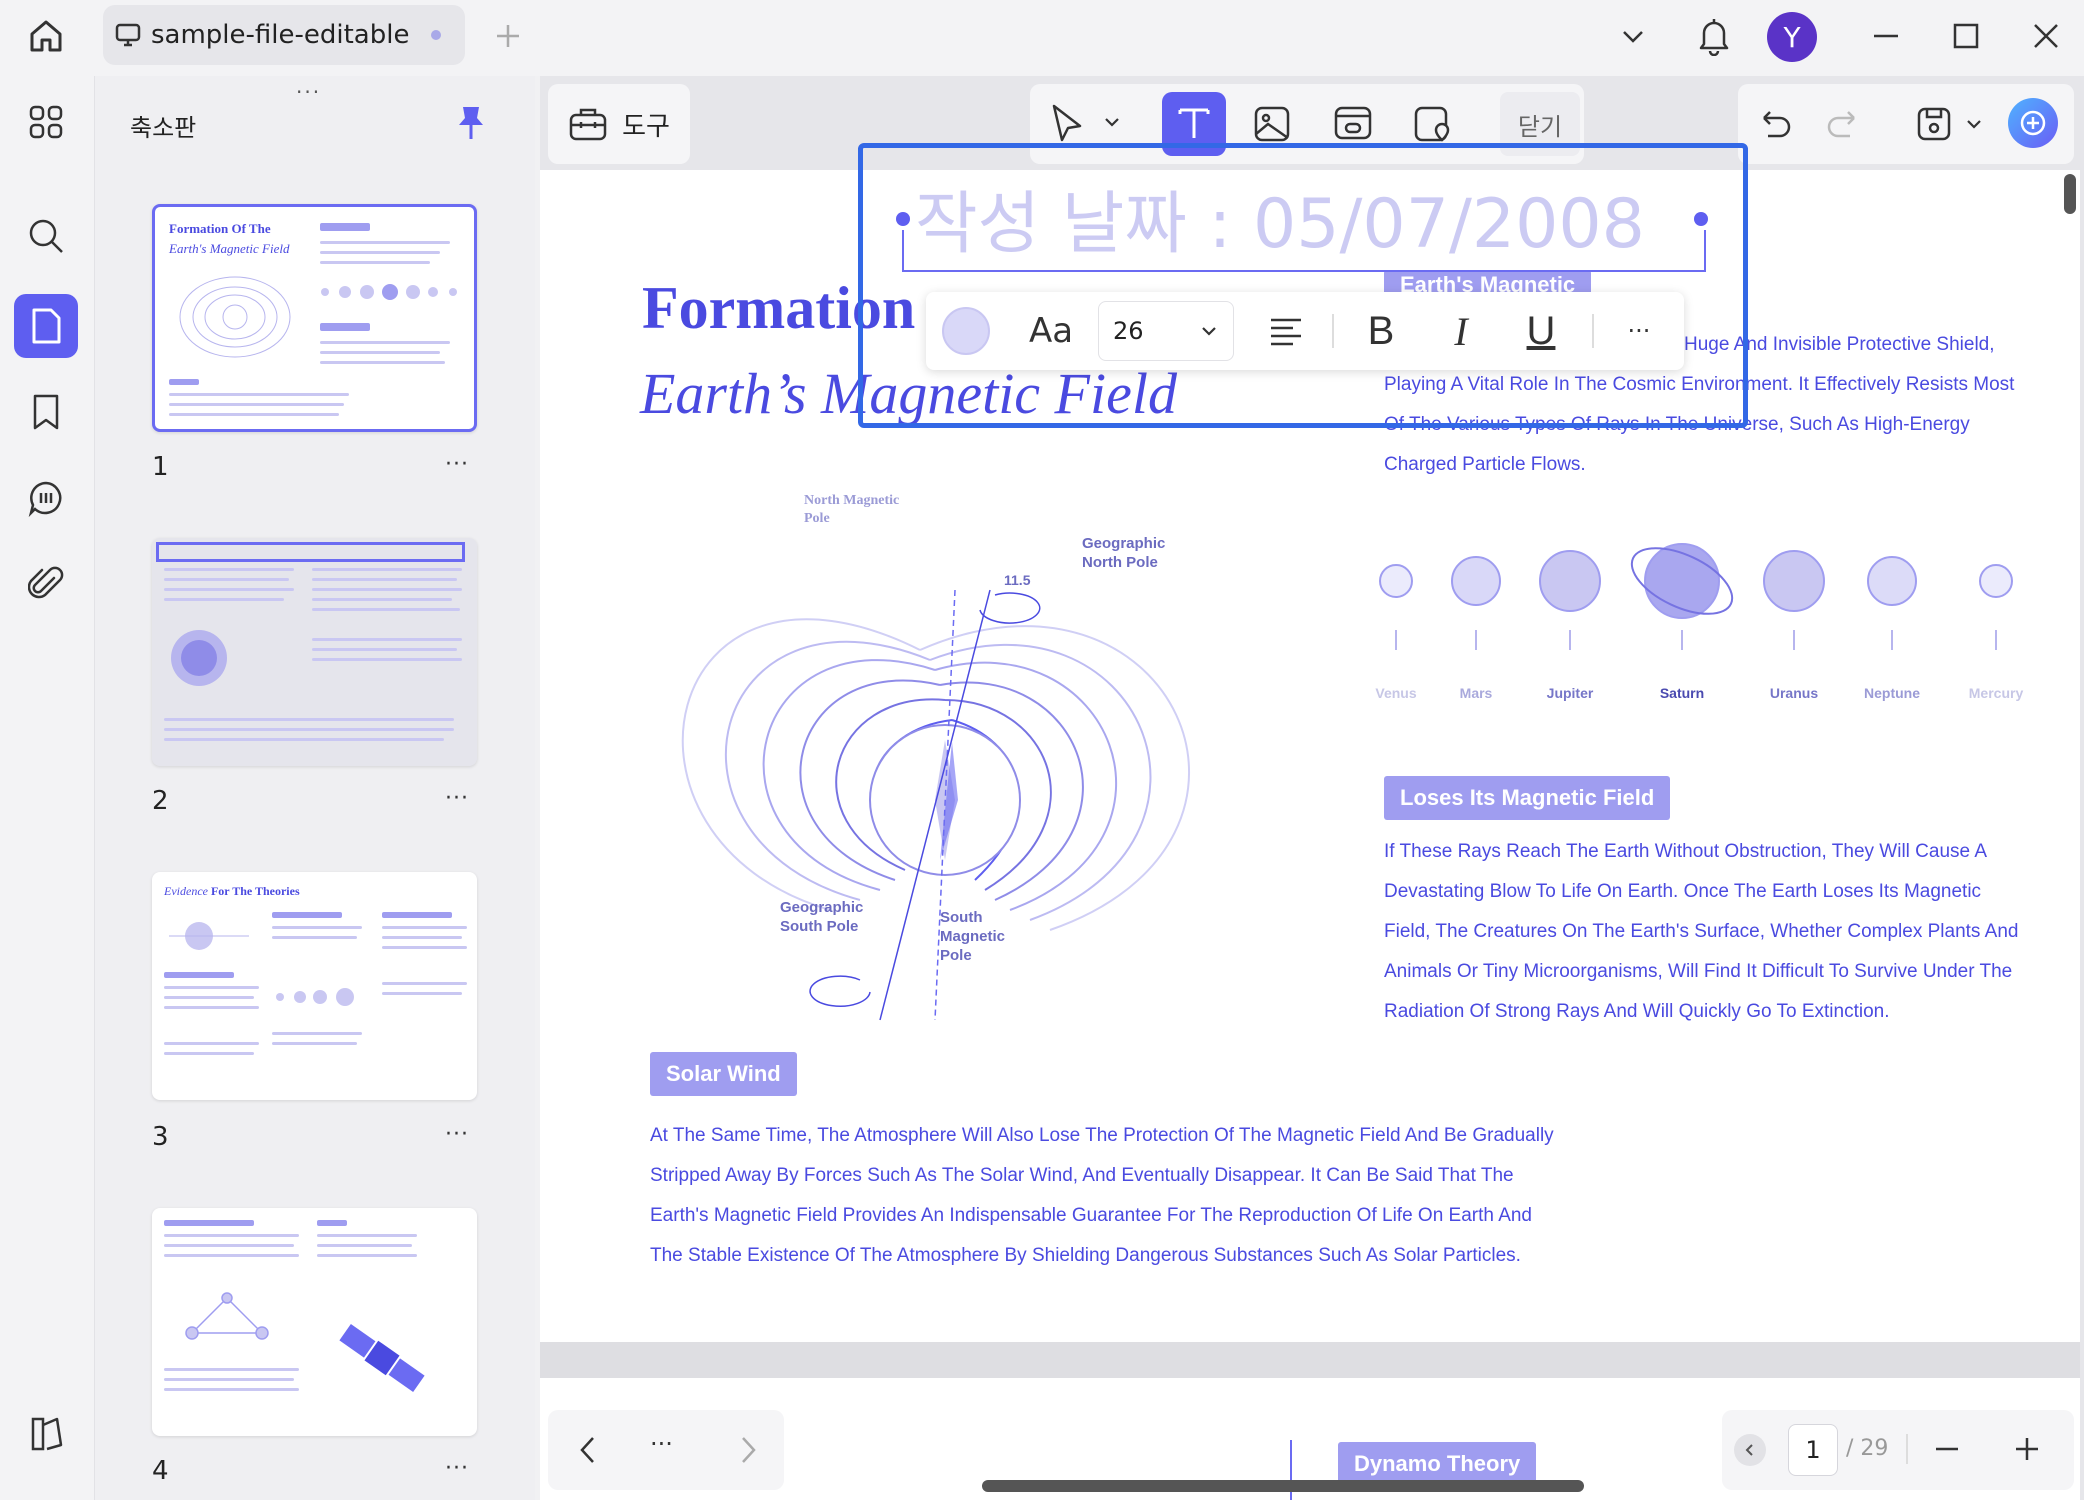  I want to click on image-tool-icon, so click(1272, 124).